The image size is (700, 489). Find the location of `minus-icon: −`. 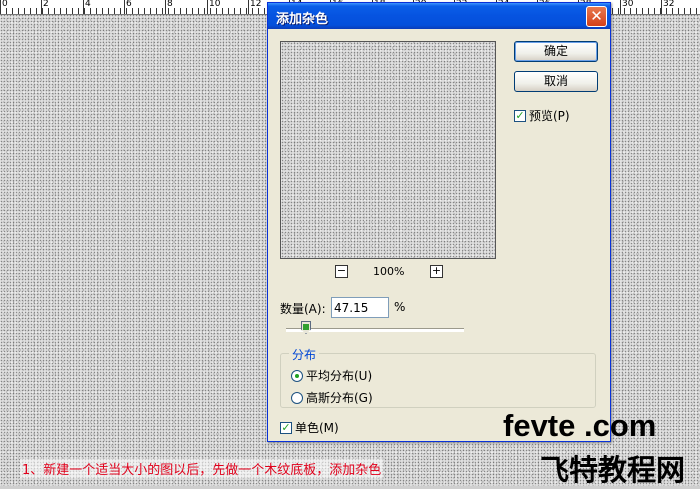

minus-icon: − is located at coordinates (341, 270).